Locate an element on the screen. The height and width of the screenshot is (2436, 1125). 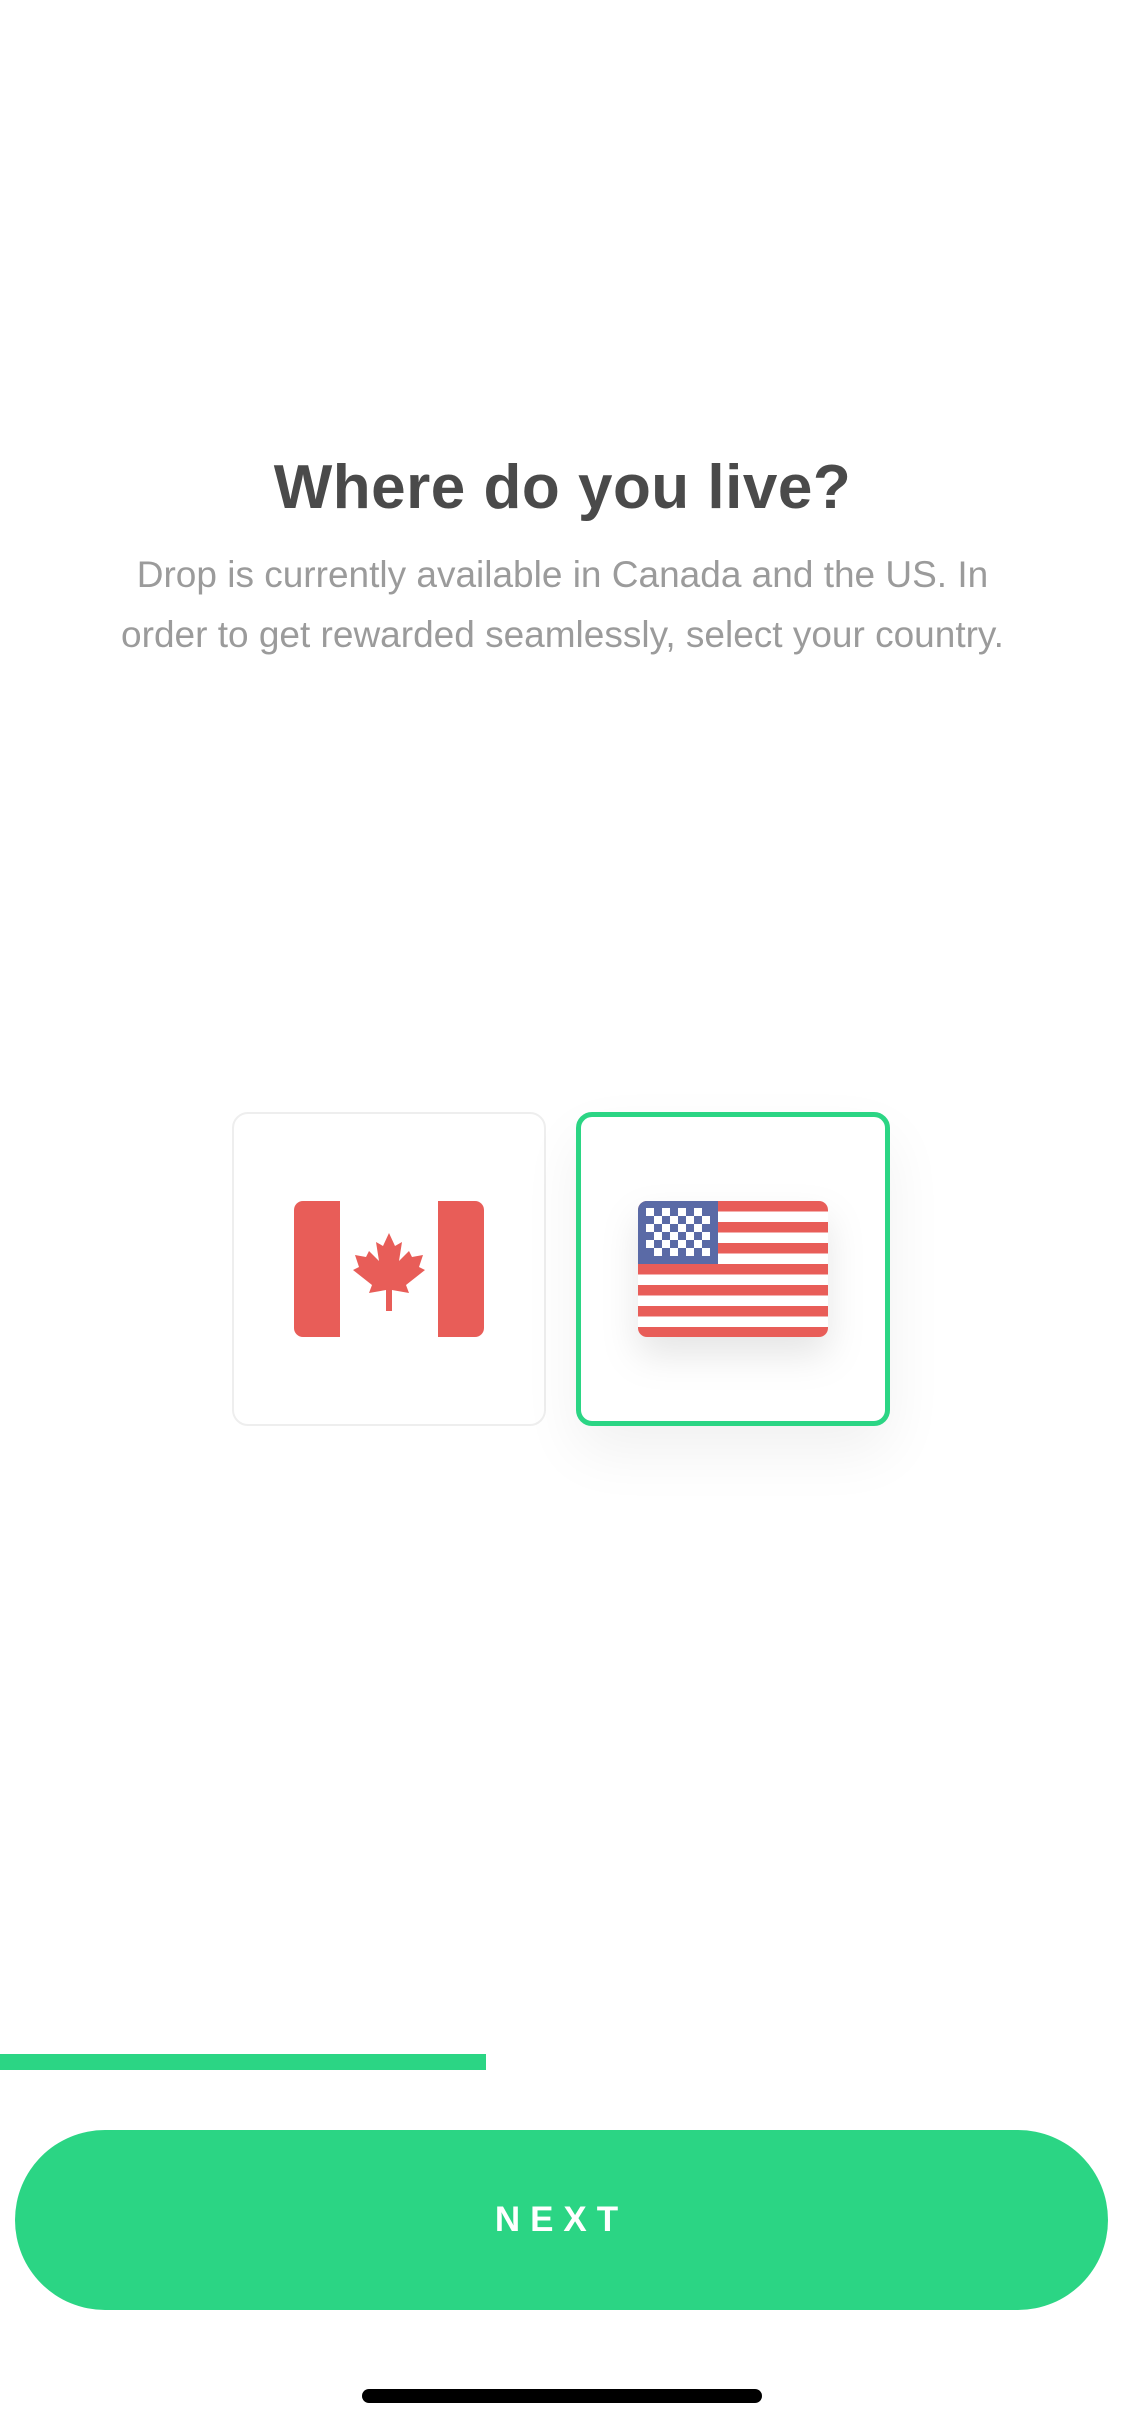
onboarding-progress-fill is located at coordinates (243, 2062).